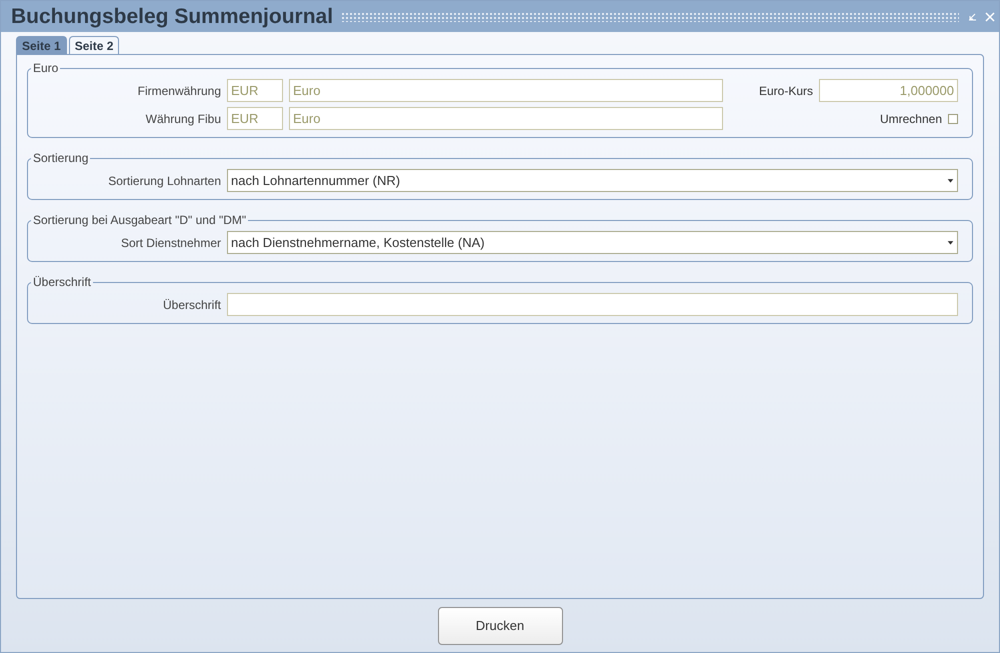  Describe the element at coordinates (60, 158) in the screenshot. I see `group-legend: Sortierung` at that location.